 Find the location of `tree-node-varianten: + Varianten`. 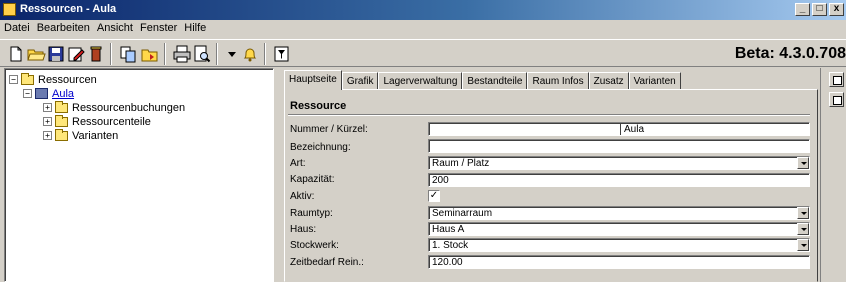

tree-node-varianten: + Varianten is located at coordinates (80, 135).